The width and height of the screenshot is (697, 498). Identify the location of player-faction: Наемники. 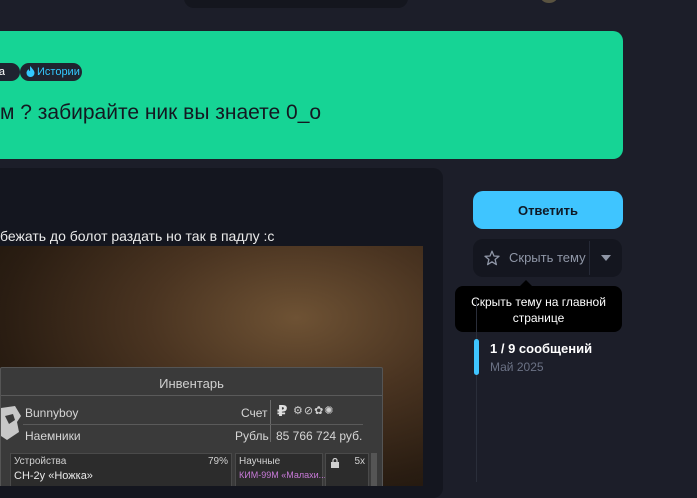
(53, 436).